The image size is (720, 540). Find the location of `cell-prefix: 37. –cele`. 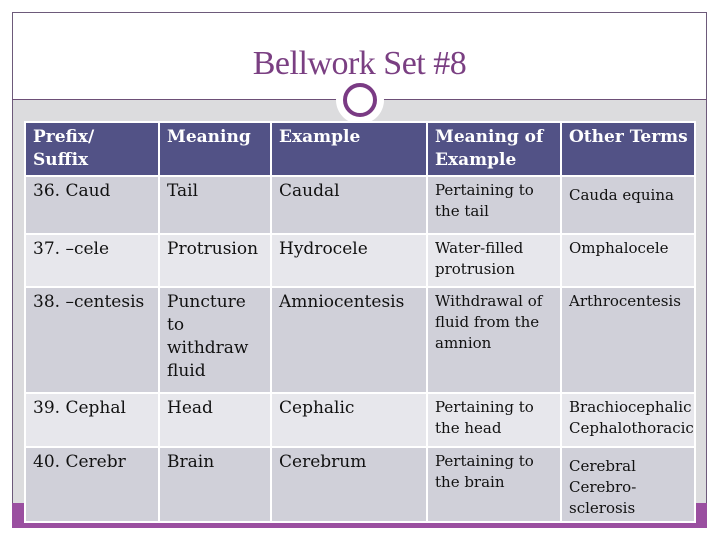

cell-prefix: 37. –cele is located at coordinates (92, 260).